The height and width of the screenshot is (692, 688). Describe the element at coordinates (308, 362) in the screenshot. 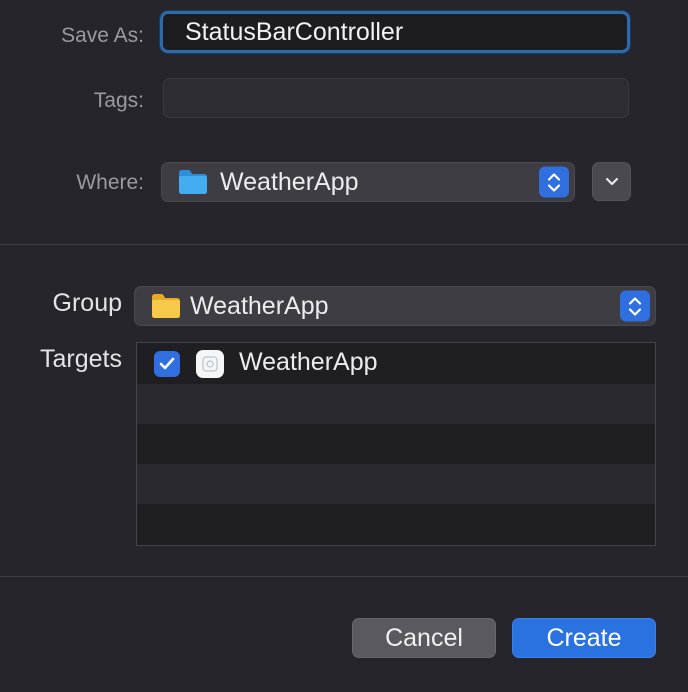

I see `target-name: WeatherApp` at that location.